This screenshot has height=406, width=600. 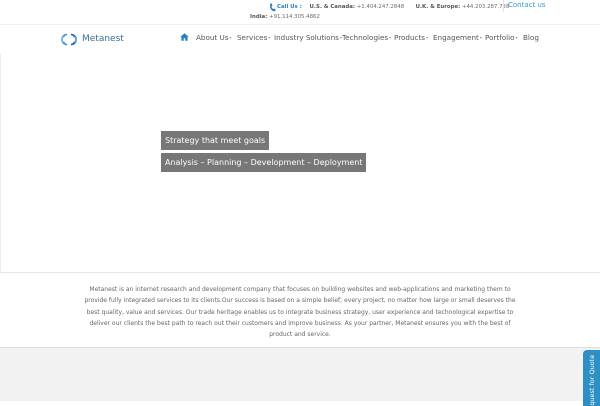 What do you see at coordinates (289, 7) in the screenshot?
I see `call-us-label: Call Us :` at bounding box center [289, 7].